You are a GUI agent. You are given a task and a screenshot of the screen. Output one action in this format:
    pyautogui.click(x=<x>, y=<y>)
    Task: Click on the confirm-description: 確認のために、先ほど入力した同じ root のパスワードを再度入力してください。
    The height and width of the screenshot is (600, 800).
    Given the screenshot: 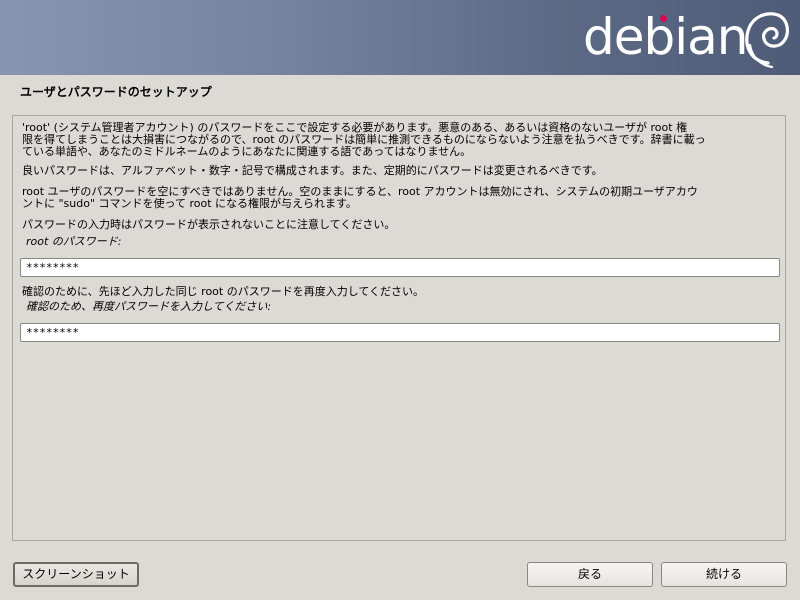 What is the action you would take?
    pyautogui.click(x=223, y=291)
    